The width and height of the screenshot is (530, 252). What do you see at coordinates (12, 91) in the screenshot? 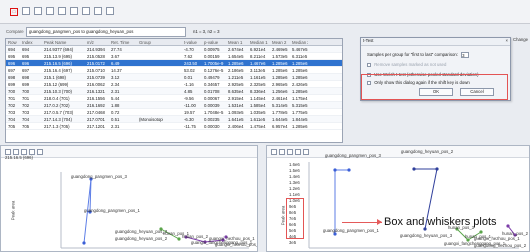
I see `table-cell: 700` at bounding box center [12, 91].